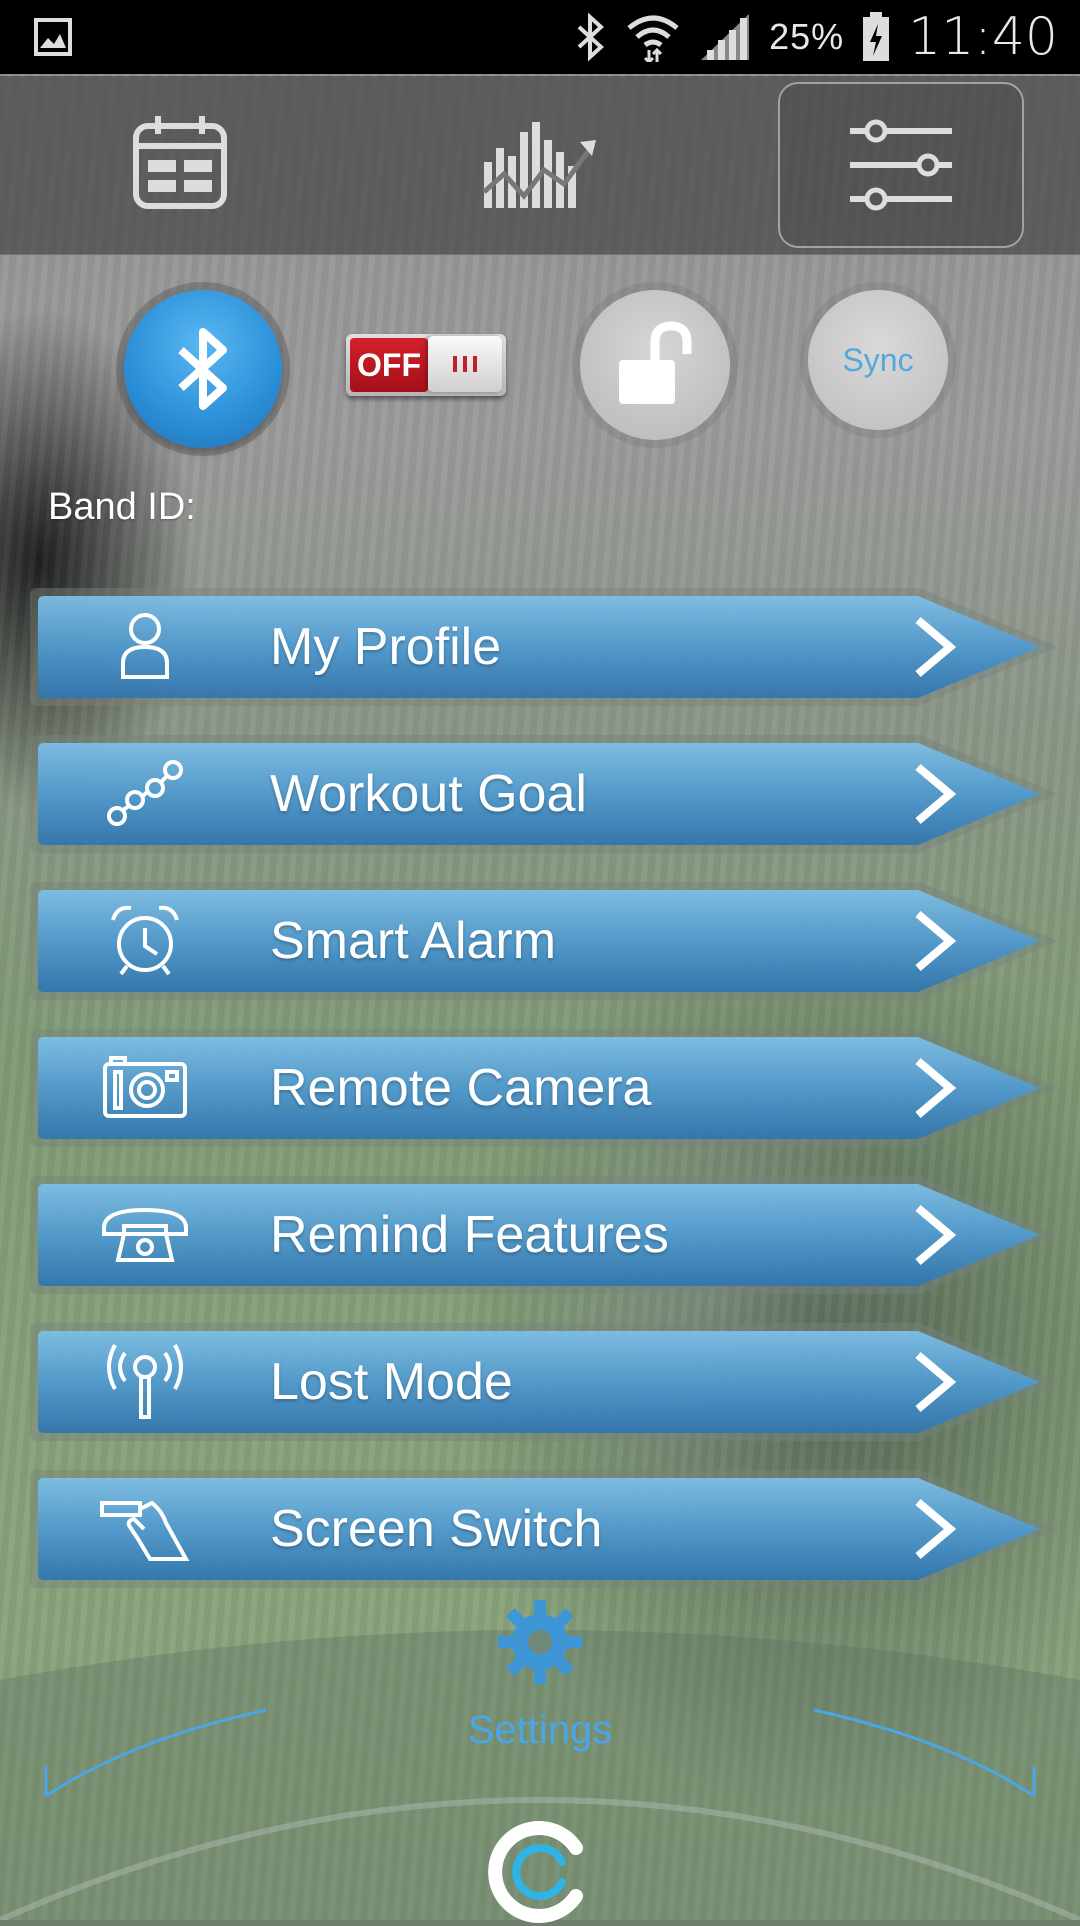 The image size is (1080, 1926). I want to click on unlock-icon, so click(655, 362).